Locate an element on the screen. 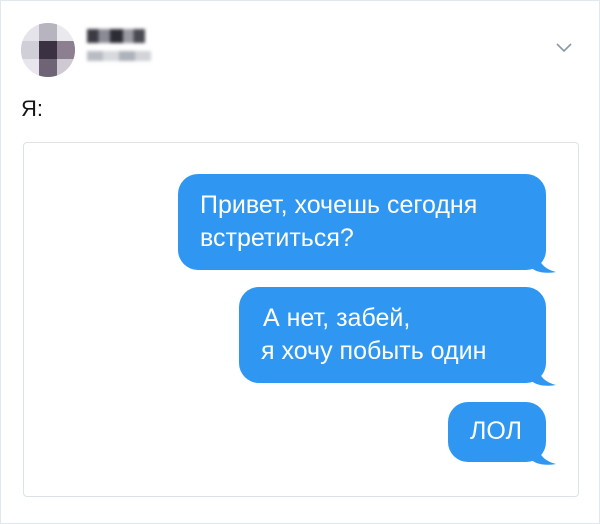  tweet-text: Я: is located at coordinates (32, 108).